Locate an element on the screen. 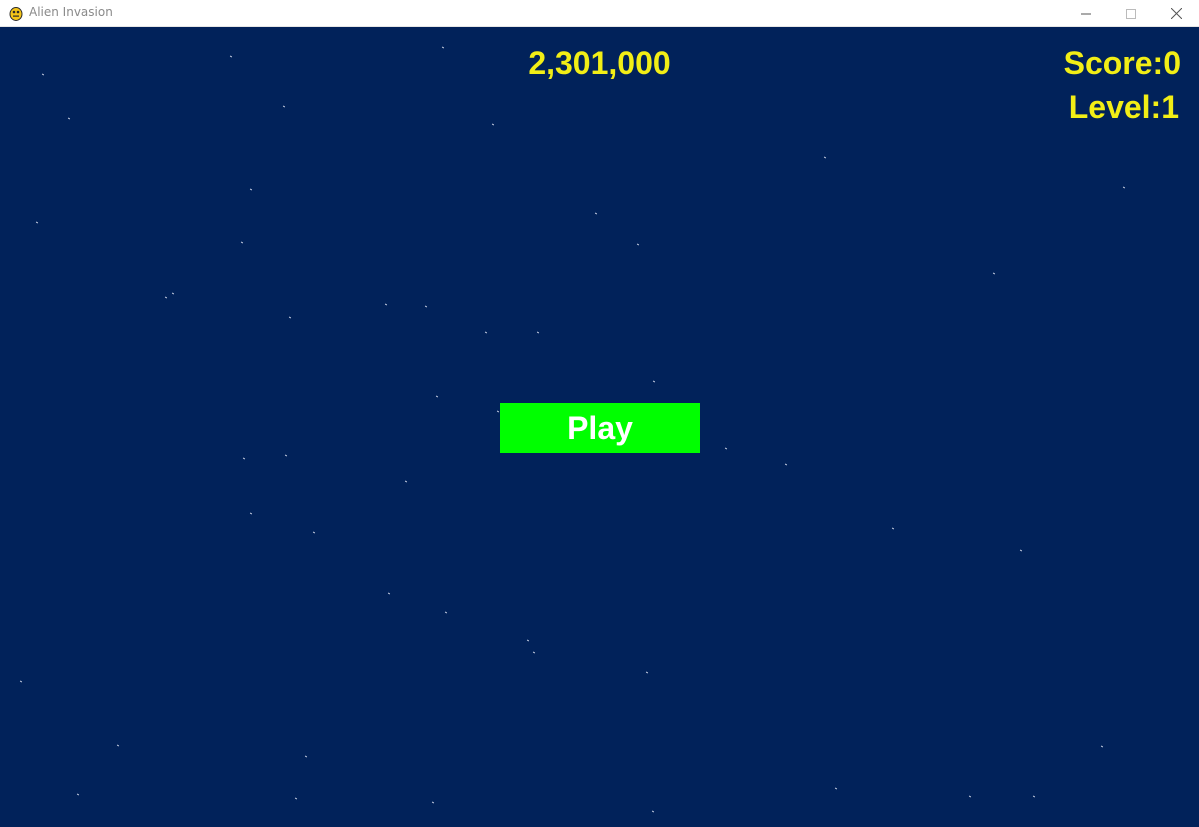 This screenshot has width=1199, height=827. high-score: 2,301,000 is located at coordinates (599, 63).